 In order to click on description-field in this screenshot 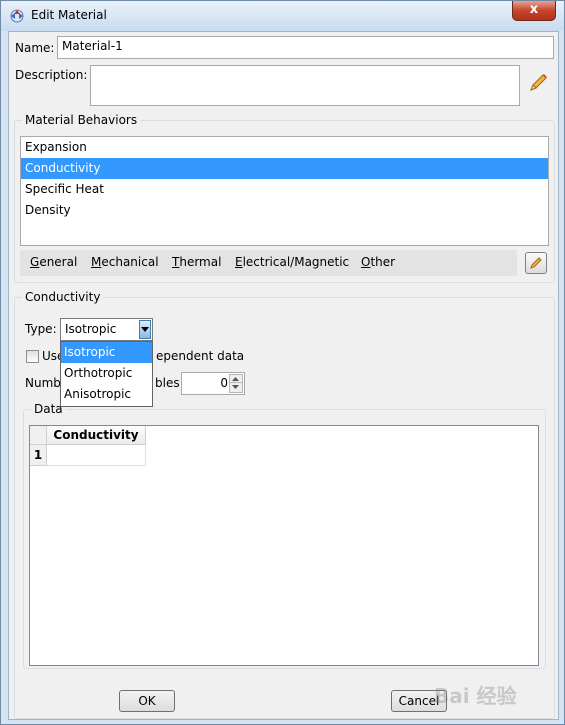, I will do `click(305, 85)`.